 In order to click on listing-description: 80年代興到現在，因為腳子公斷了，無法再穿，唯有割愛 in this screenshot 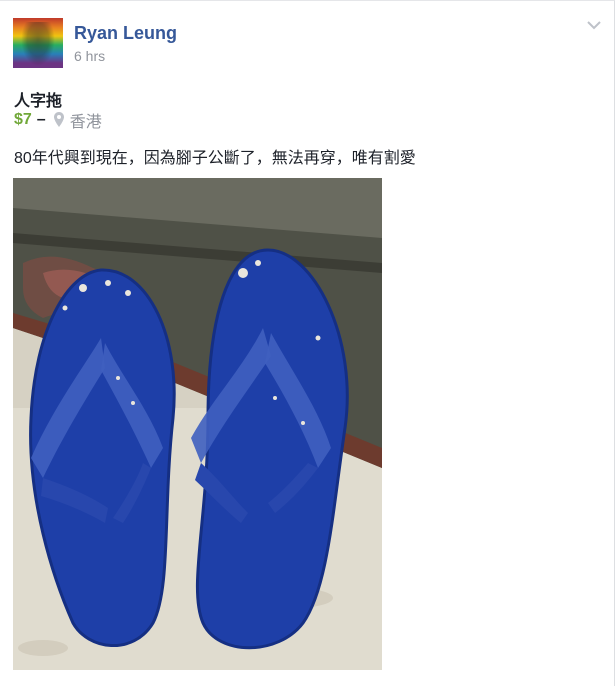, I will do `click(215, 158)`.